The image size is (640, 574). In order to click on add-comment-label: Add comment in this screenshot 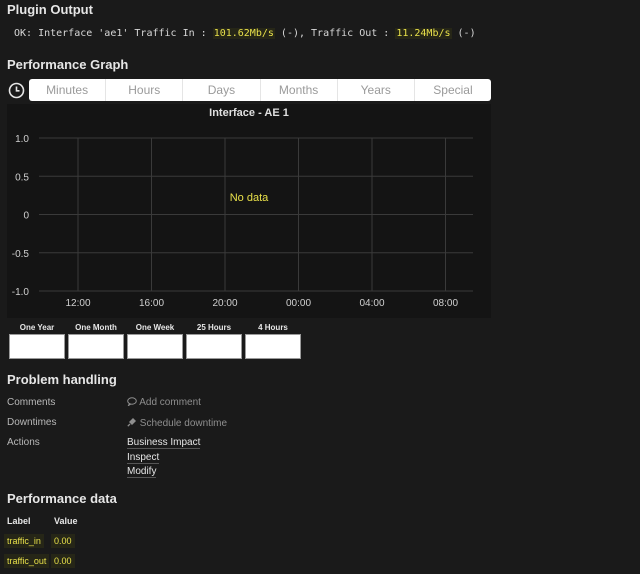, I will do `click(170, 402)`.